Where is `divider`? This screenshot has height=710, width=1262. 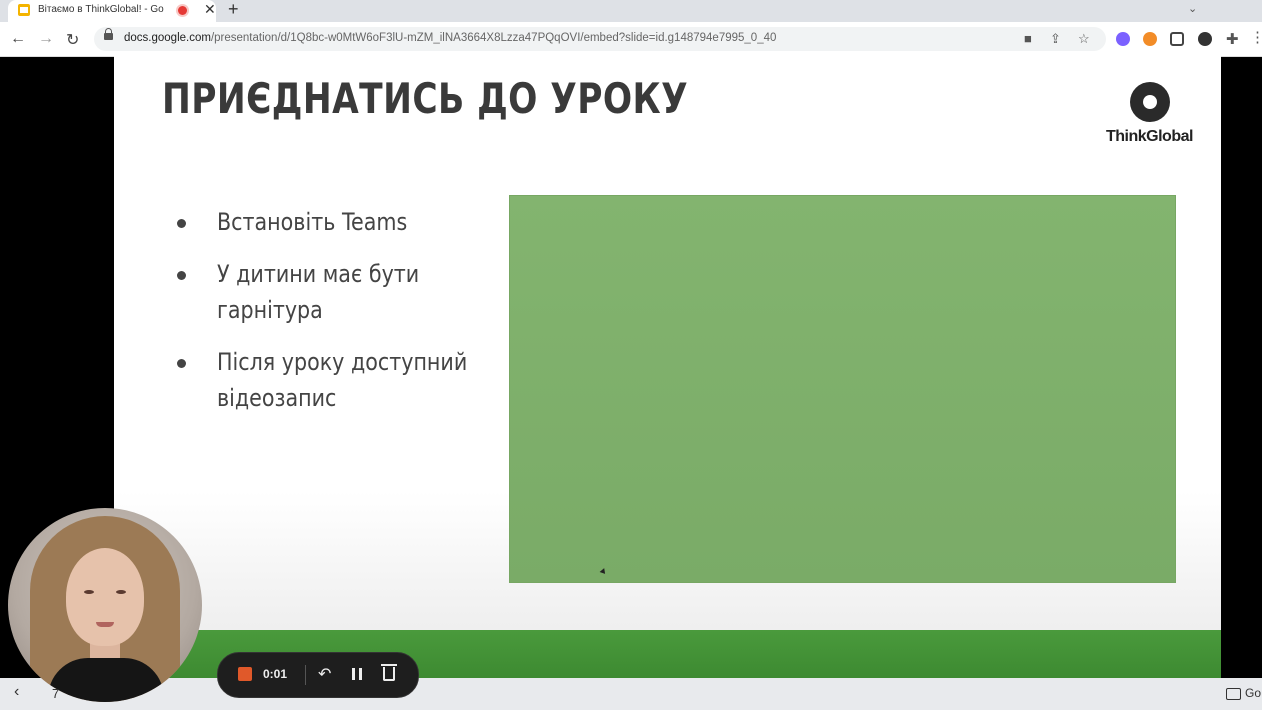
divider is located at coordinates (305, 675).